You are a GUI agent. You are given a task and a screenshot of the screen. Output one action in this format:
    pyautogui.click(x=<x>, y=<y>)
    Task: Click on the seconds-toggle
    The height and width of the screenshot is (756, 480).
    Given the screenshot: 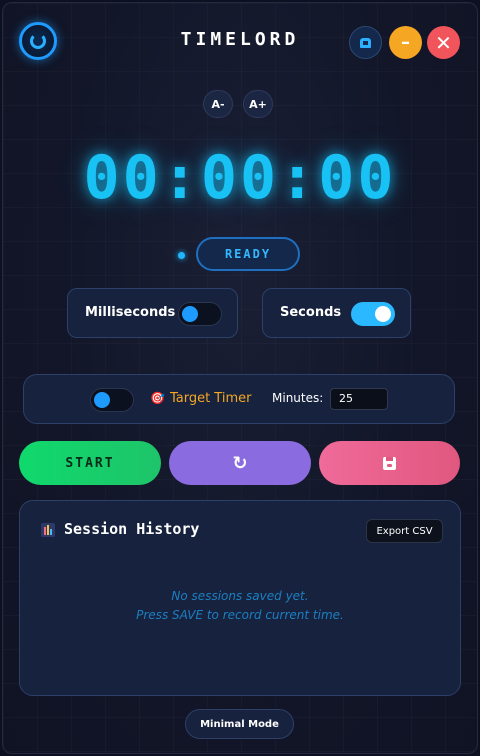 What is the action you would take?
    pyautogui.click(x=373, y=314)
    